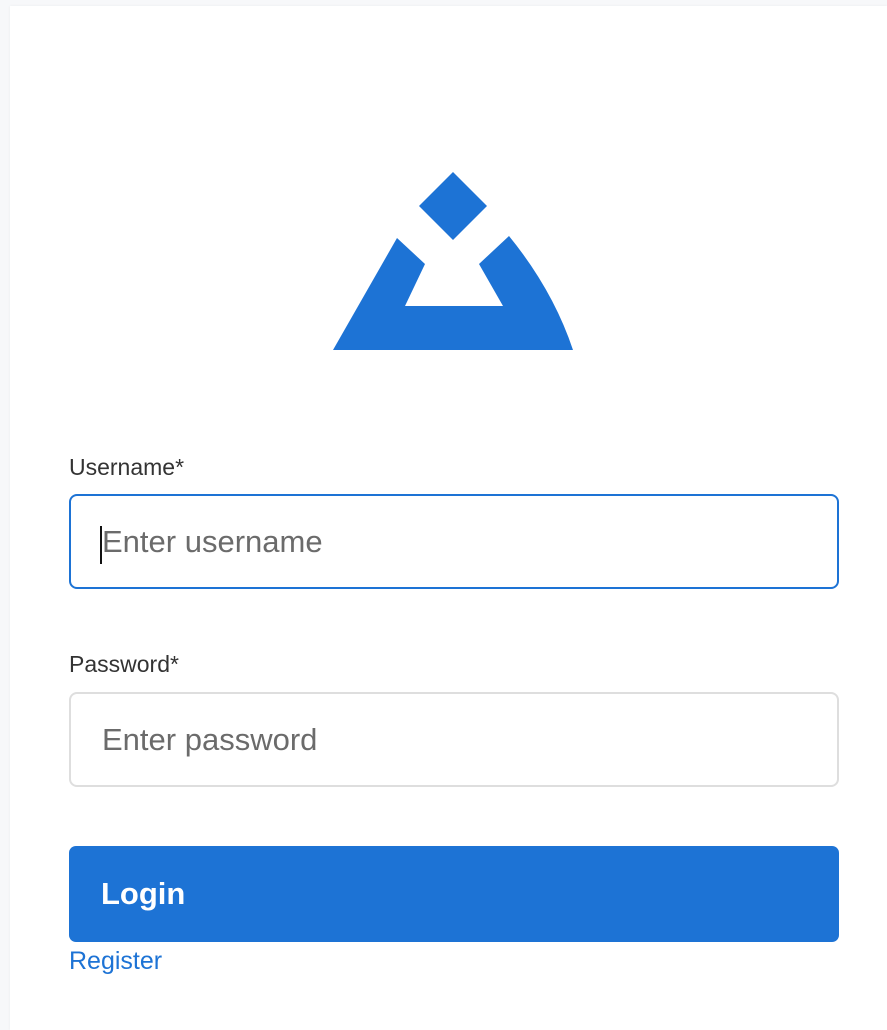 The height and width of the screenshot is (1030, 887). I want to click on password-label: Password*, so click(124, 664).